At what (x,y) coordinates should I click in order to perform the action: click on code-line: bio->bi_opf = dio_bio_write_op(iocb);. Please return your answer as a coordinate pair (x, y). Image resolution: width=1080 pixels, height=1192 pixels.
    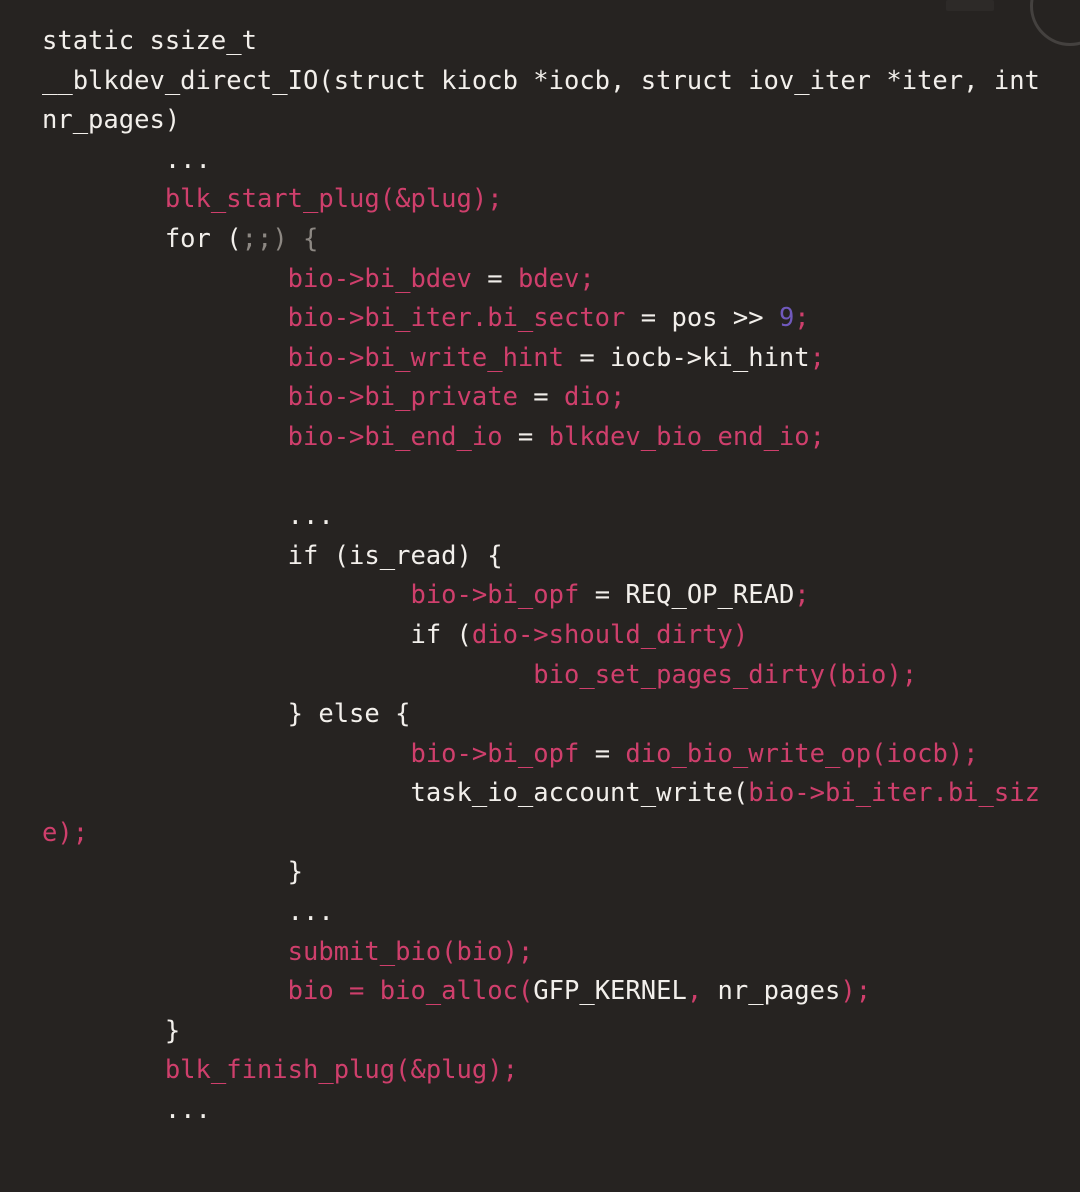
    Looking at the image, I should click on (542, 755).